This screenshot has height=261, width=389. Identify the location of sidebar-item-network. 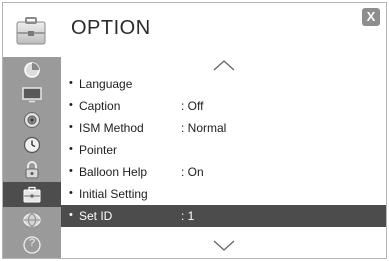
(32, 219).